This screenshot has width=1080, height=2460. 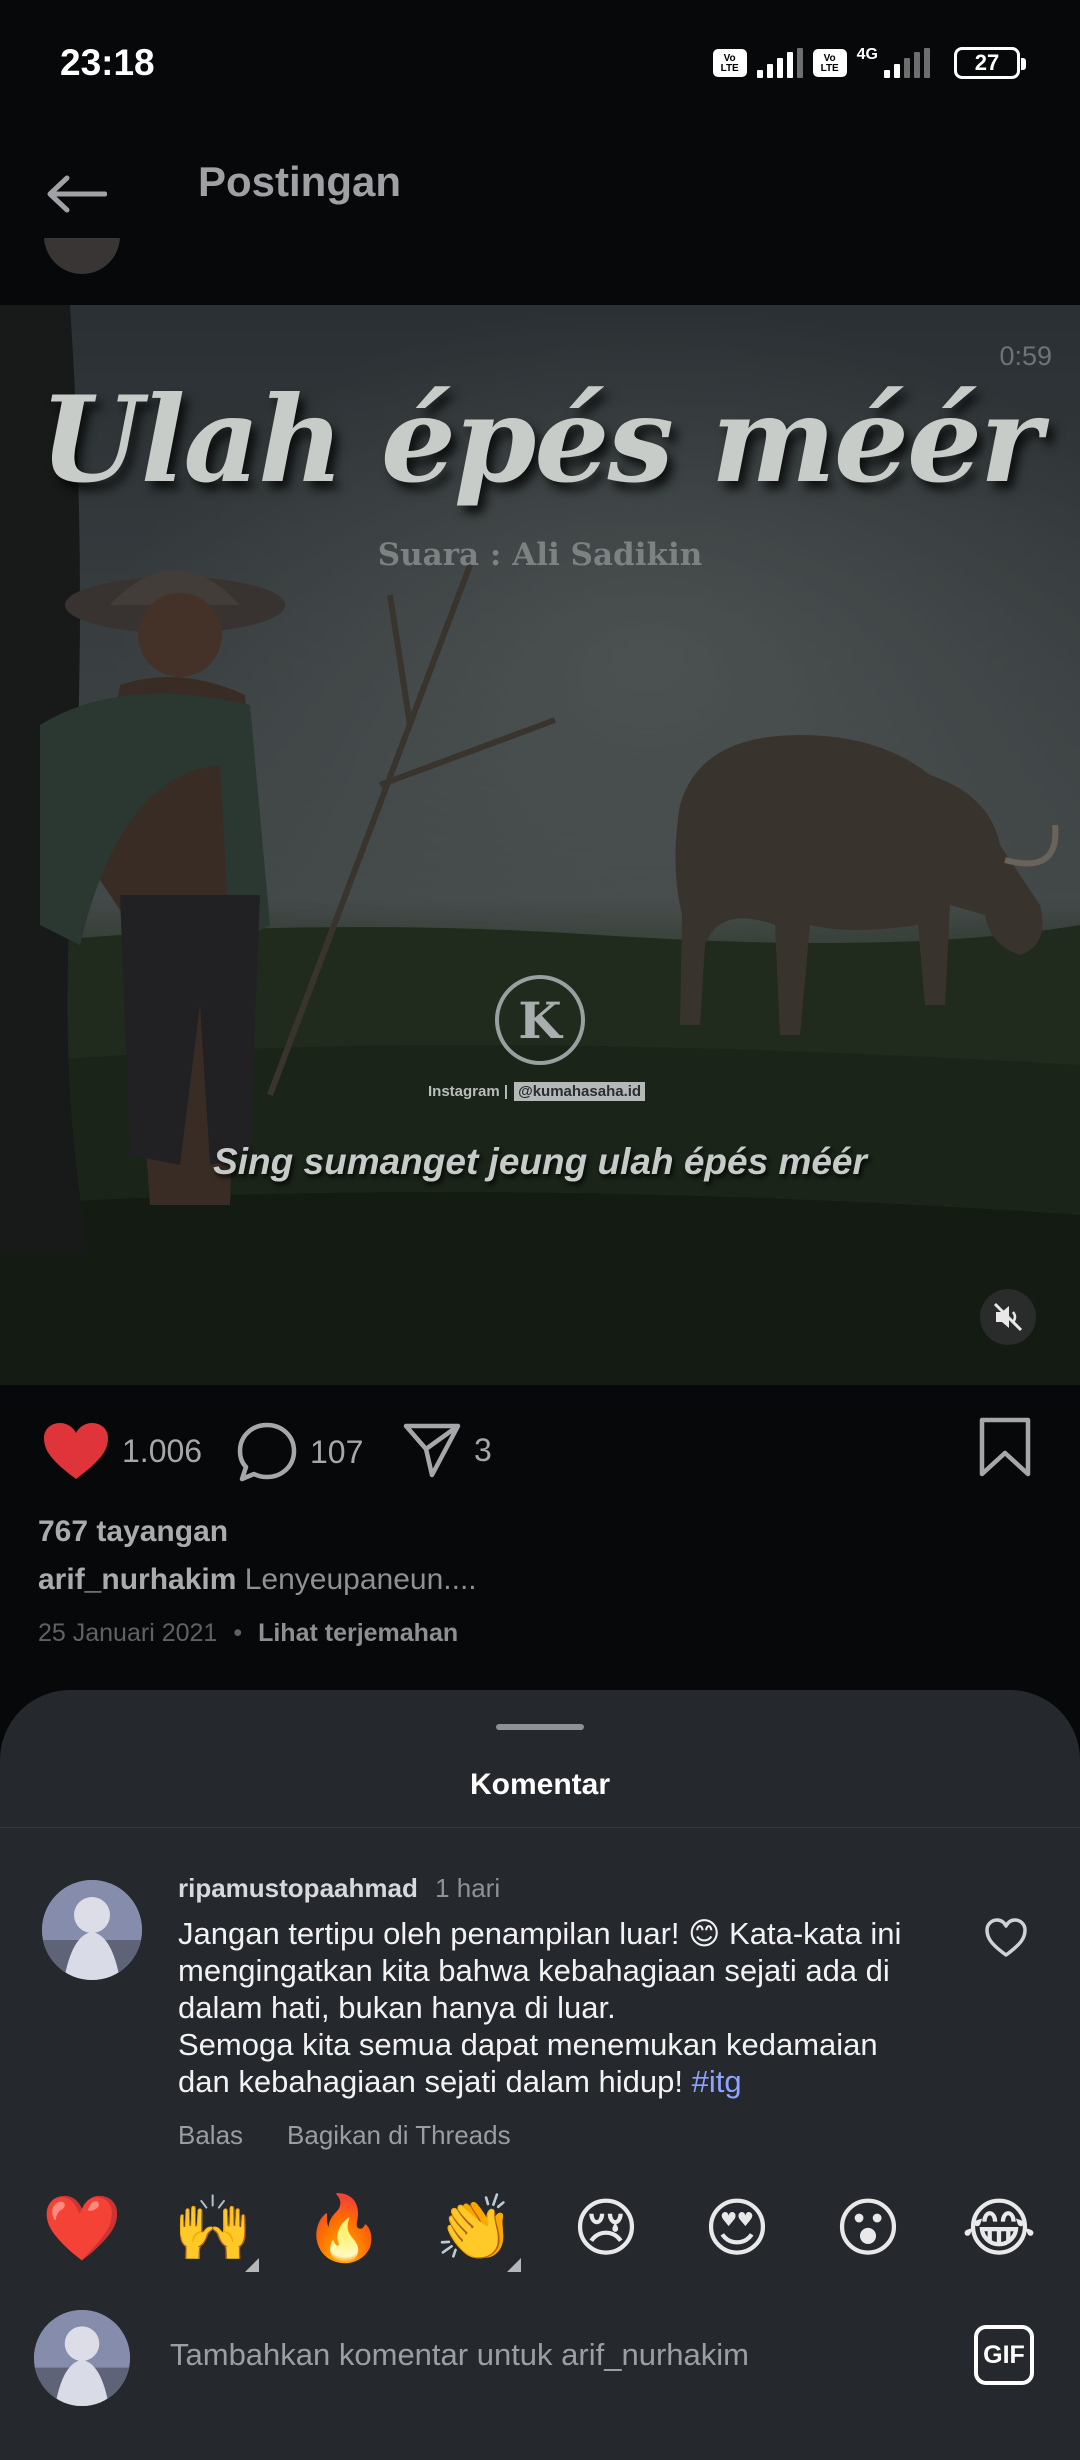 I want to click on my-avatar, so click(x=82, y=2358).